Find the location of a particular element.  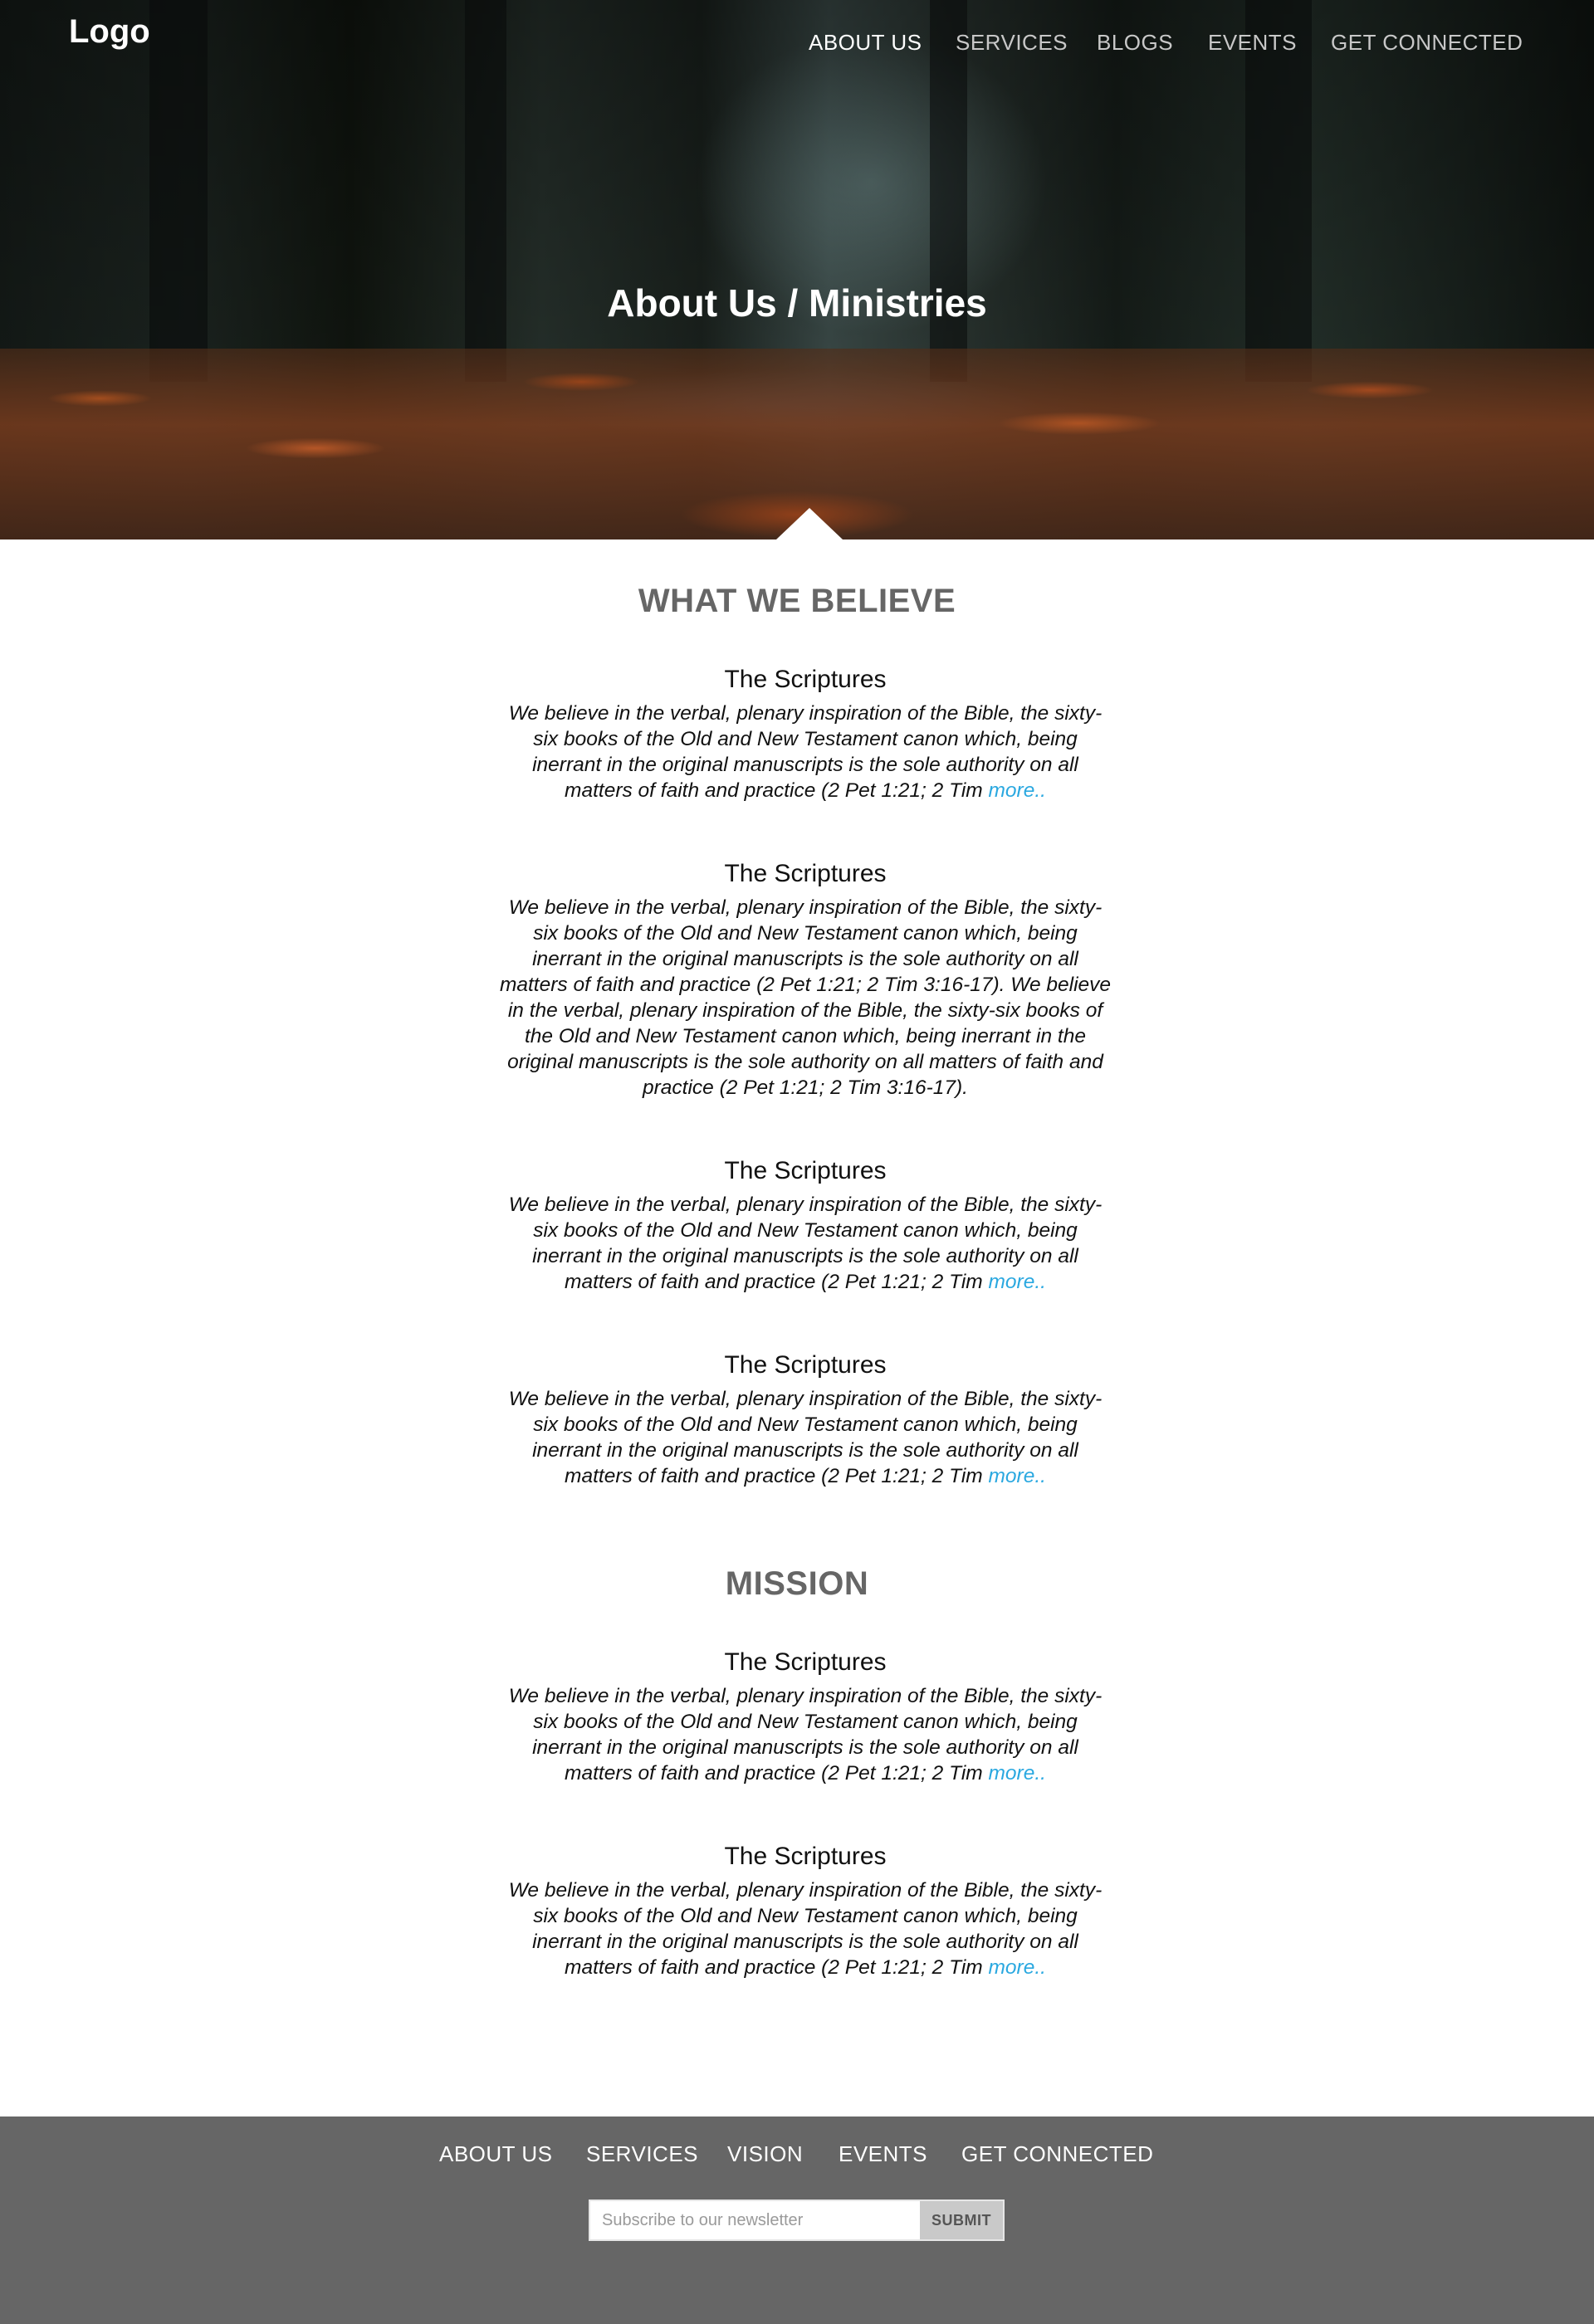

nav-services: SERVICES is located at coordinates (1012, 43).